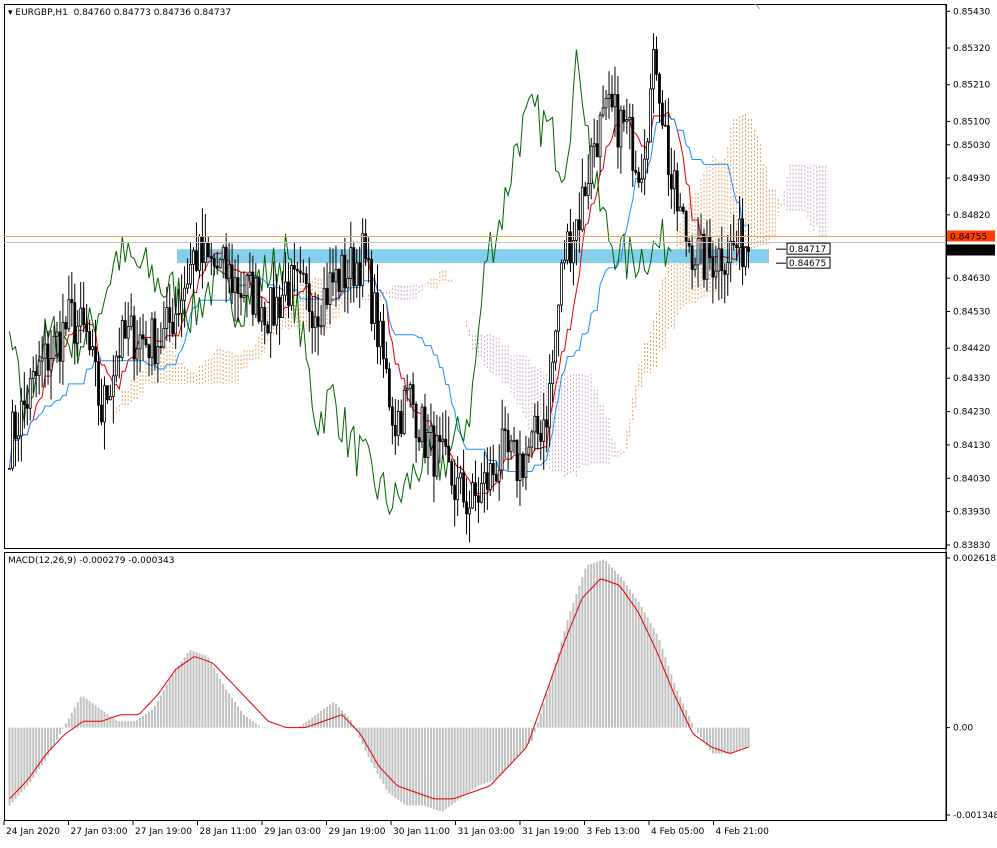 Image resolution: width=997 pixels, height=848 pixels. What do you see at coordinates (486, 832) in the screenshot?
I see `time-tick-label: 31 Jan 03:00` at bounding box center [486, 832].